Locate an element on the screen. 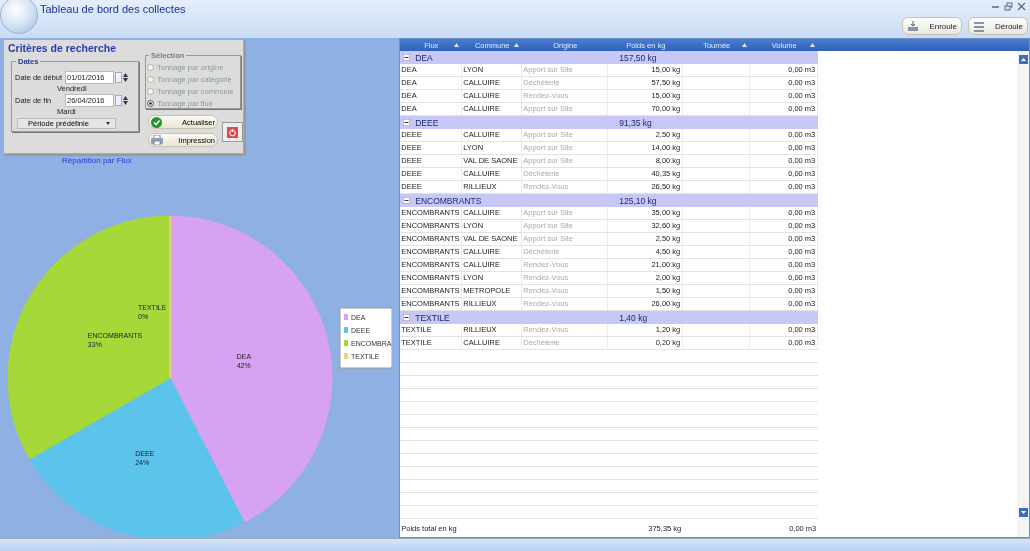 The height and width of the screenshot is (551, 1030). group-row: DEA 157,50 kg is located at coordinates (609, 57).